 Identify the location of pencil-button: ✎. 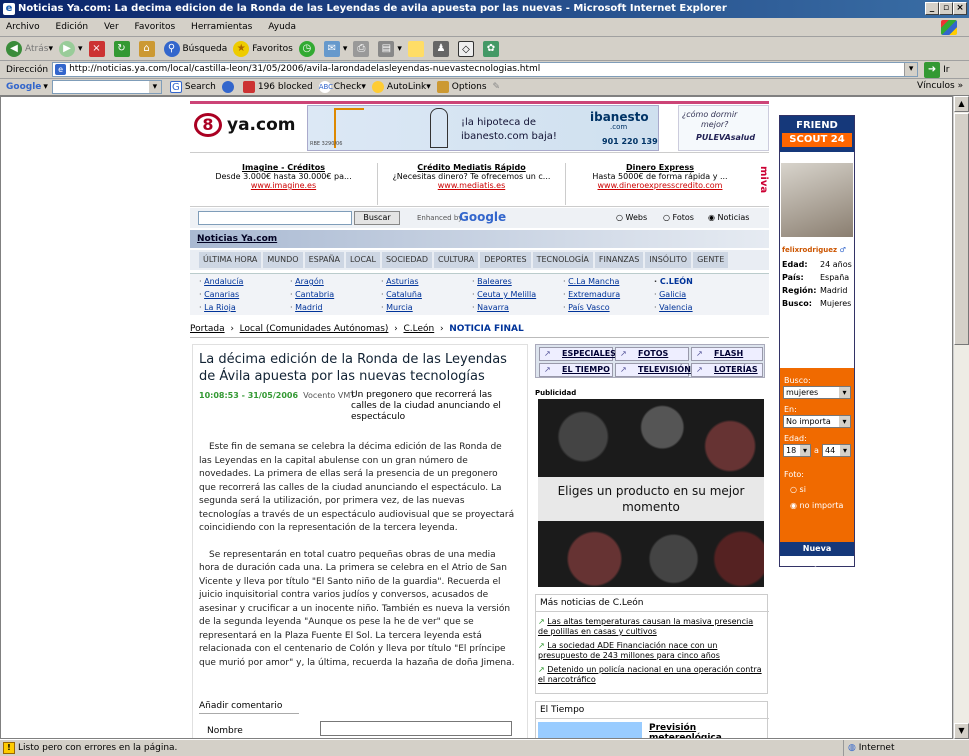
(497, 87).